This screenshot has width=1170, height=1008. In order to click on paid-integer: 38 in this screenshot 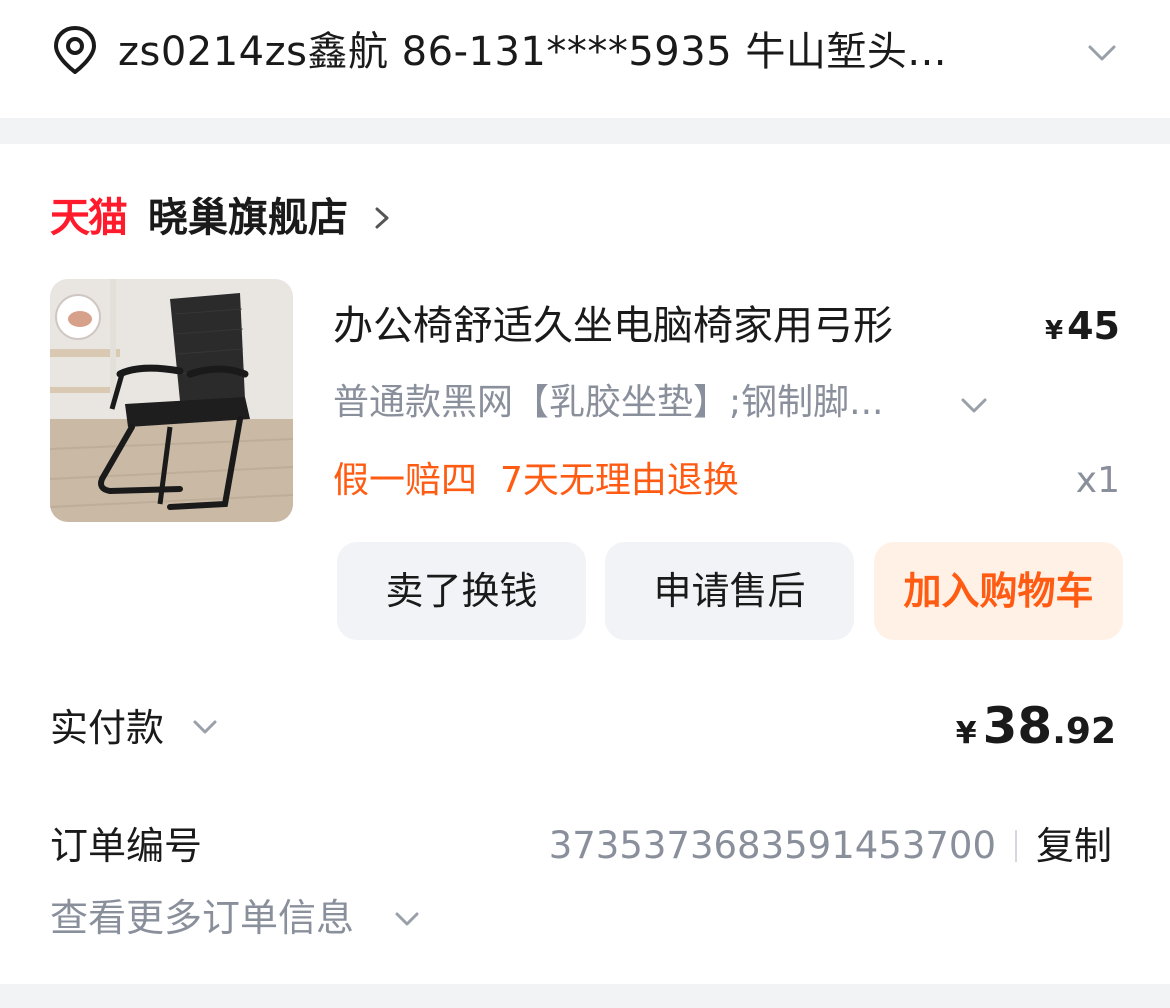, I will do `click(1017, 726)`.